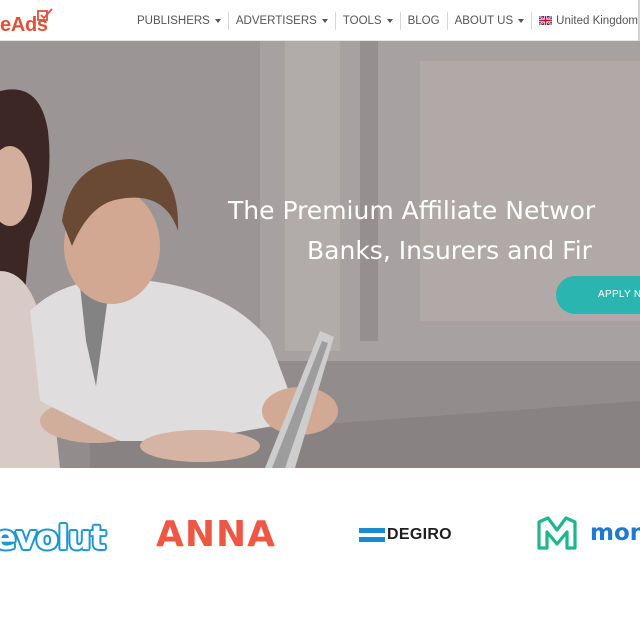 This screenshot has height=640, width=640. I want to click on nav-country-selector: United Kingdom, so click(586, 21).